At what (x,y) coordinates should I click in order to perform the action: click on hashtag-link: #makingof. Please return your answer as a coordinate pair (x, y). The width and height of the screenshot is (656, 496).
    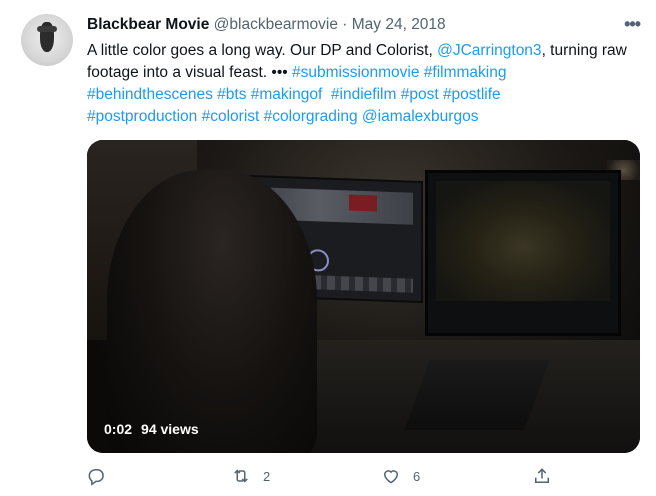
    Looking at the image, I should click on (287, 94).